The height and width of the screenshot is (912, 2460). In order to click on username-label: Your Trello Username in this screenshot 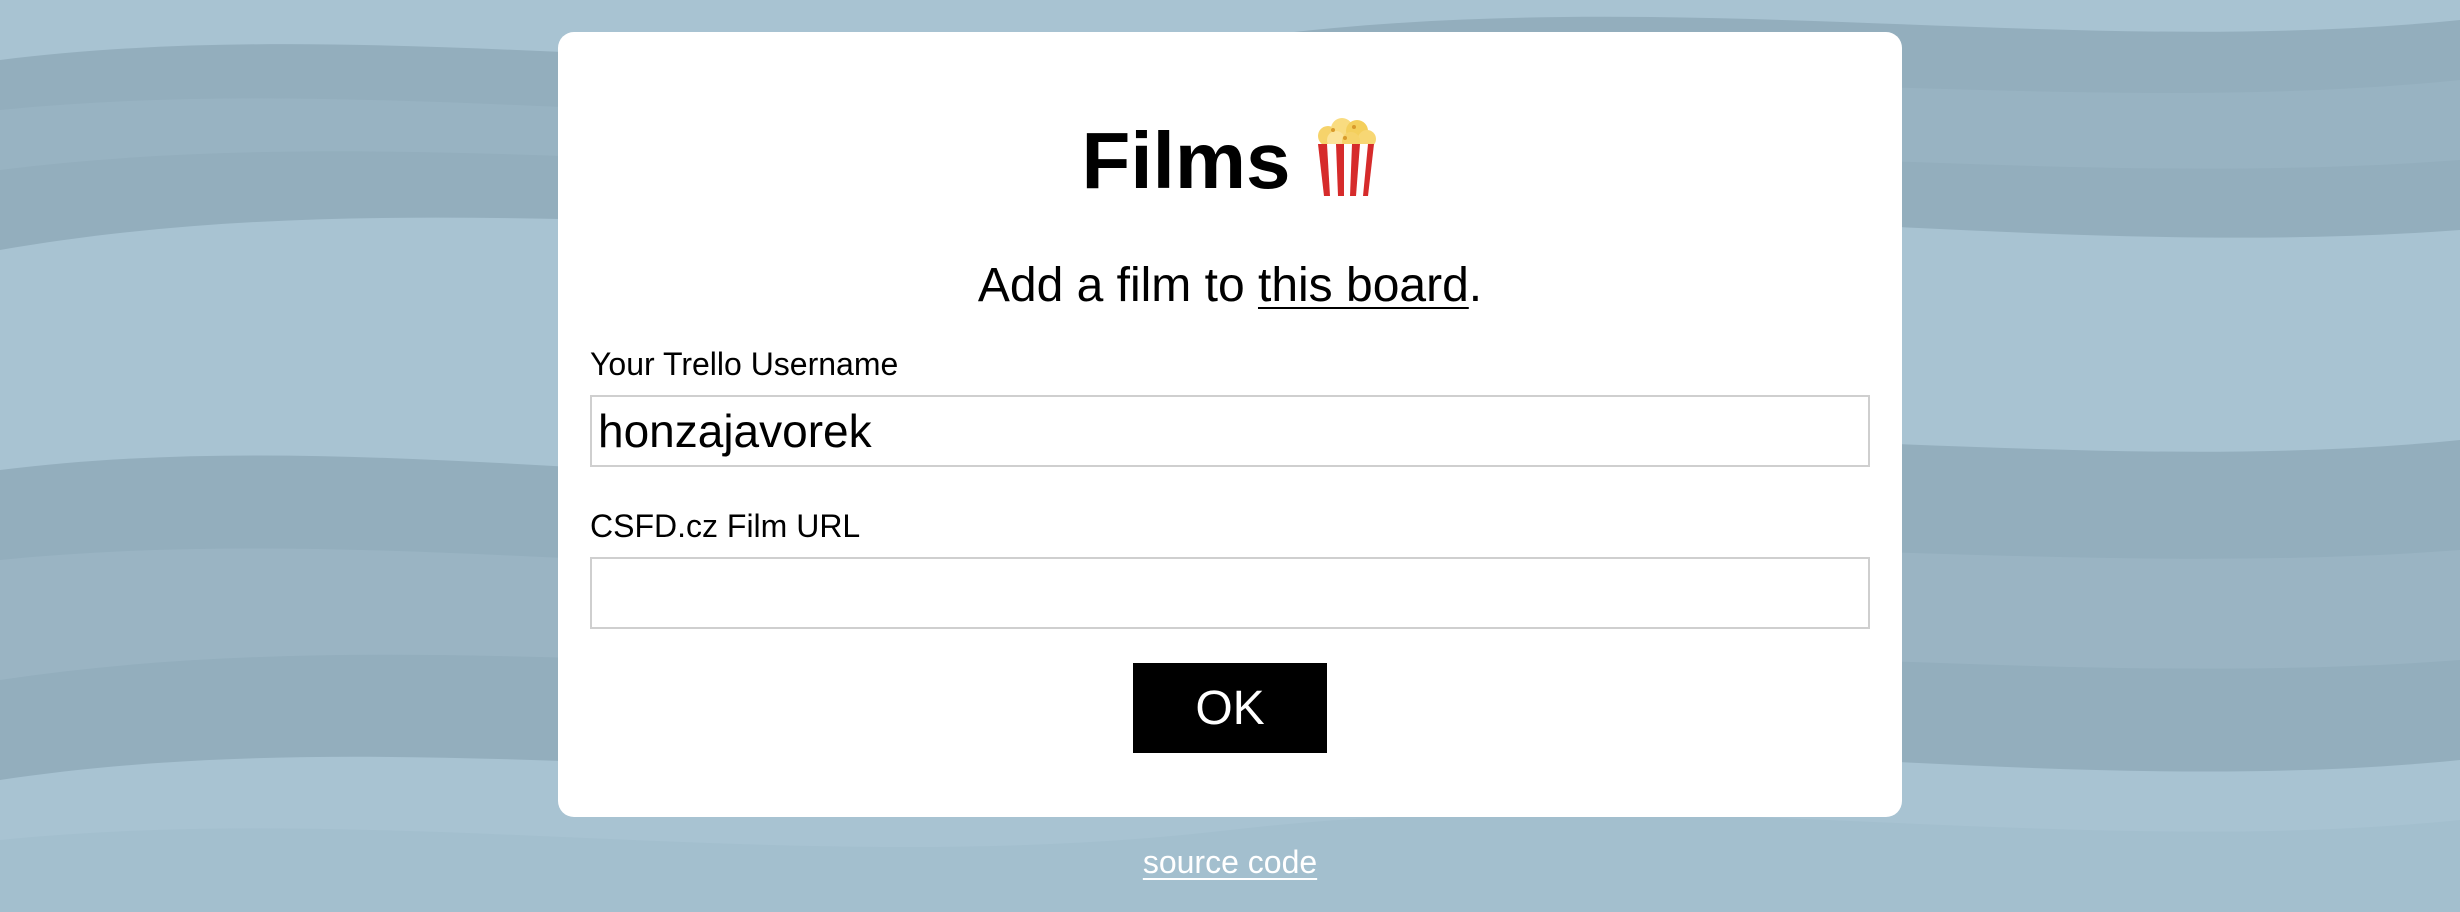, I will do `click(744, 364)`.